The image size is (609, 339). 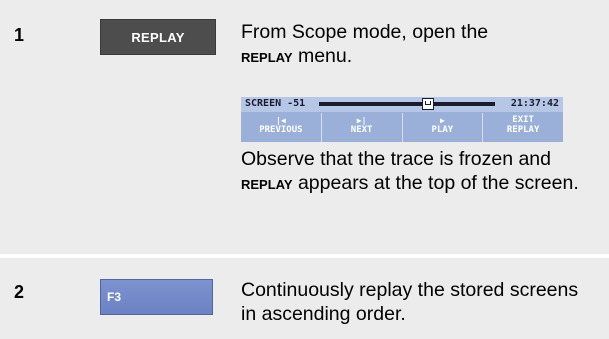 I want to click on scroll-marker-icon, so click(x=428, y=104).